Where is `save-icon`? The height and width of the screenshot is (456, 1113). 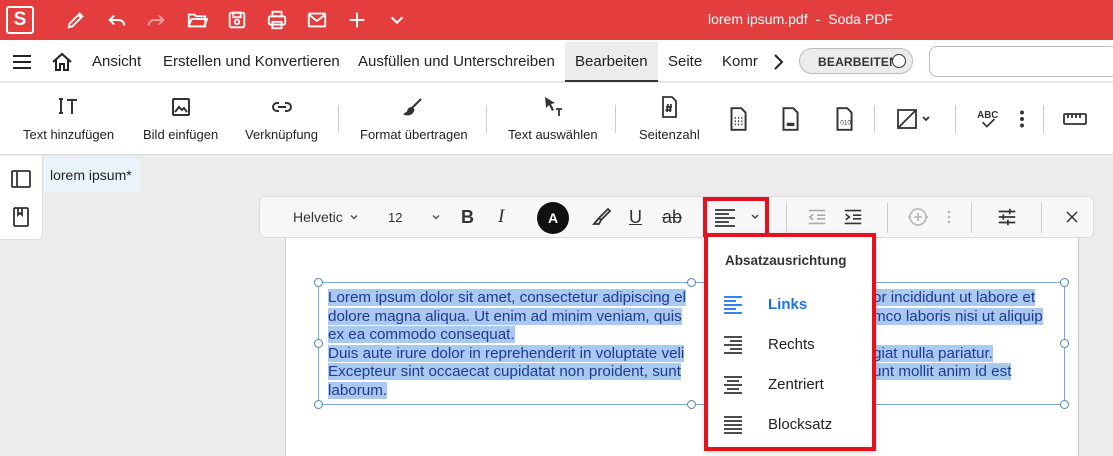
save-icon is located at coordinates (237, 20).